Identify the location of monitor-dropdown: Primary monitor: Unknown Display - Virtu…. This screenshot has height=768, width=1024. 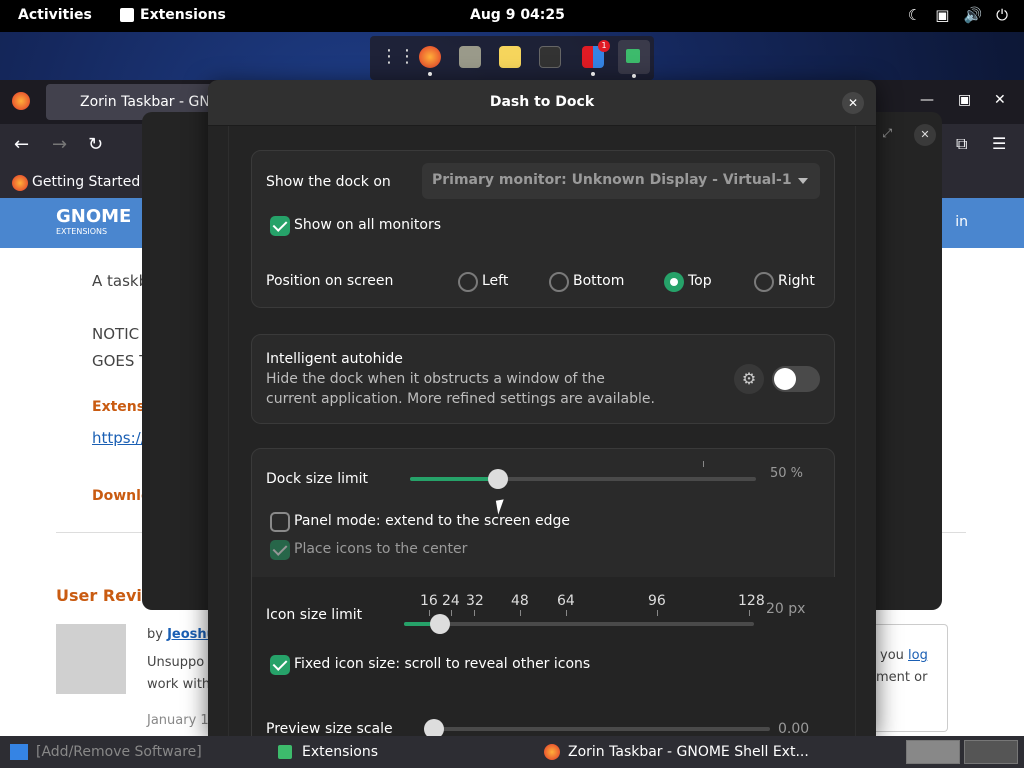
(621, 181).